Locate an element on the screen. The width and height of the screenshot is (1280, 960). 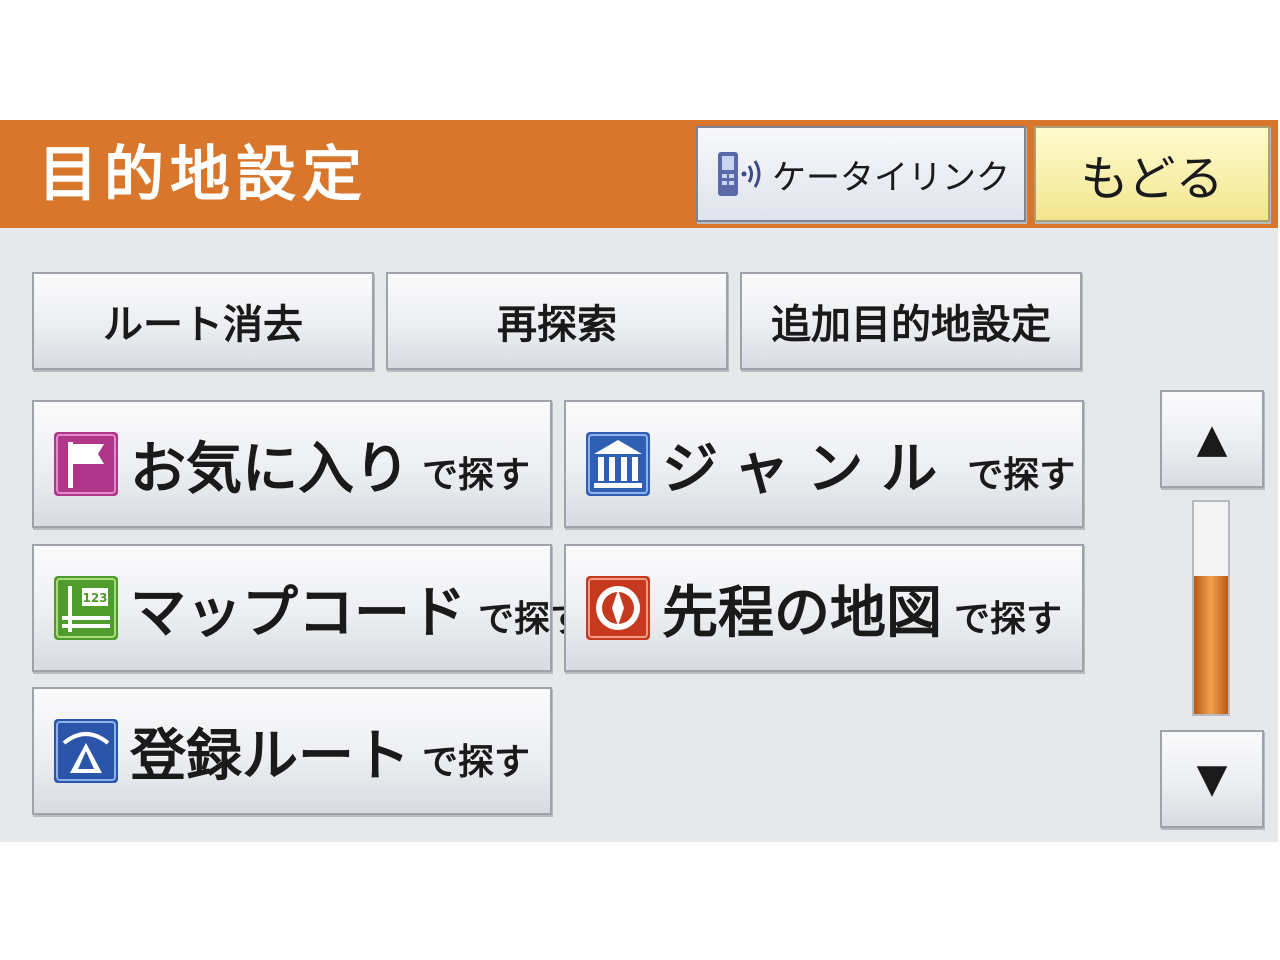
search-previous-map-button: 先程の地図 で探す is located at coordinates (824, 608).